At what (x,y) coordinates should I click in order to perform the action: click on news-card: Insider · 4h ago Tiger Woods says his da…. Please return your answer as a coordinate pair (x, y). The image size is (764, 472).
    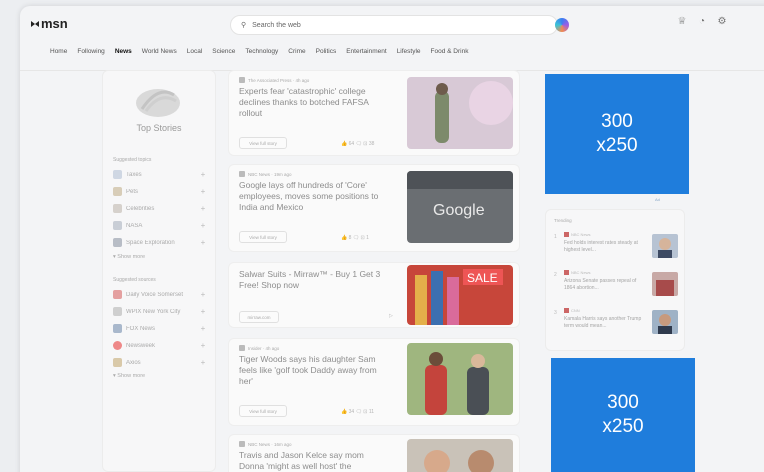
    Looking at the image, I should click on (374, 382).